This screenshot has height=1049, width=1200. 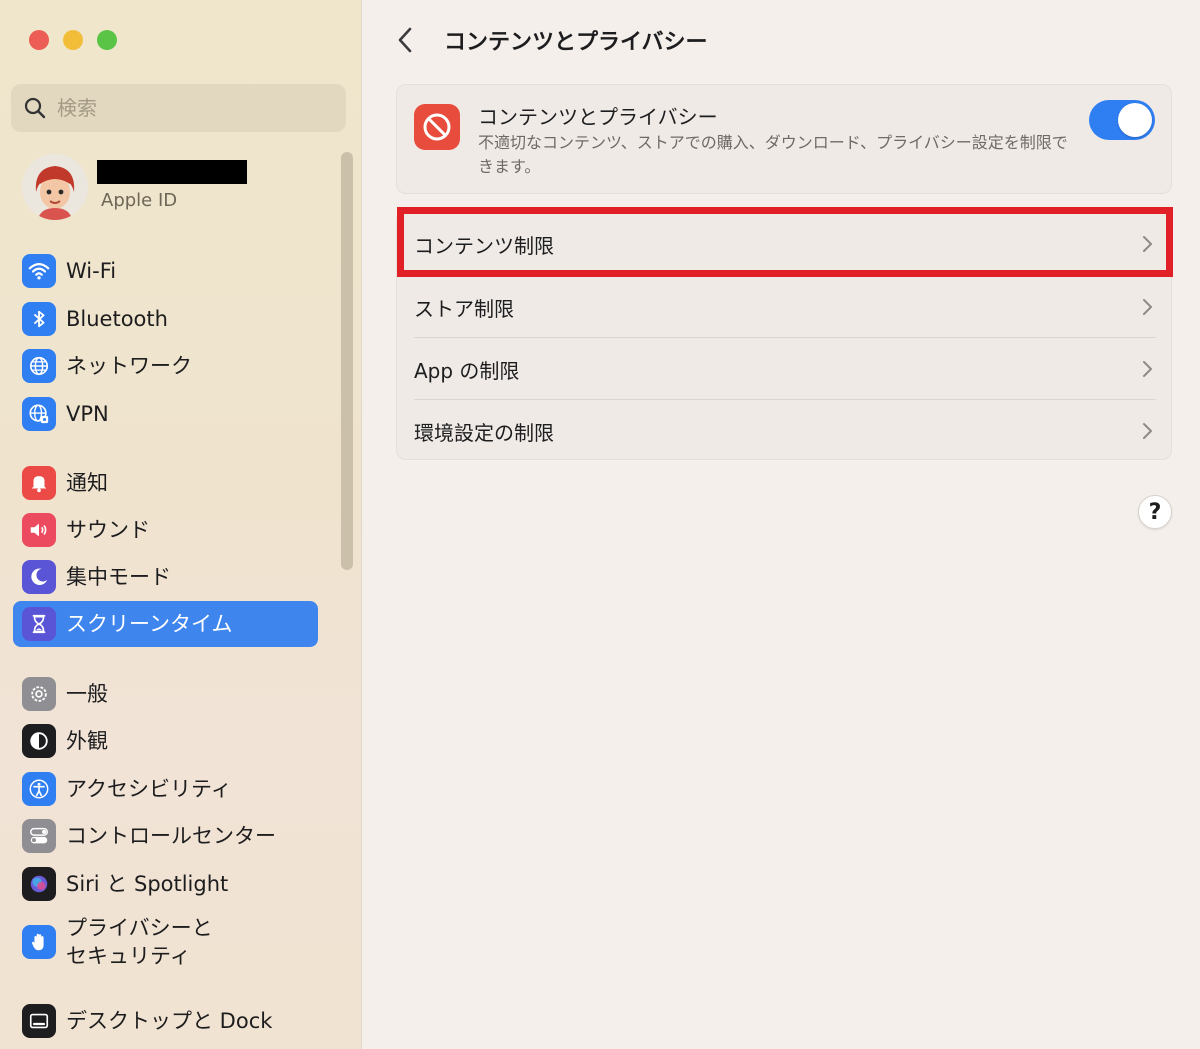 I want to click on help-button: ?, so click(x=1155, y=512).